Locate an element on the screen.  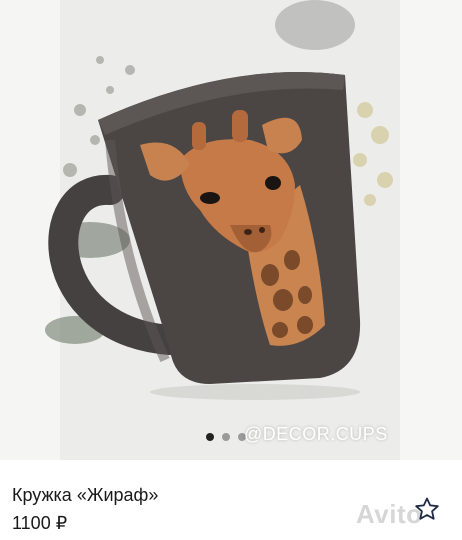
favorite-button is located at coordinates (427, 509).